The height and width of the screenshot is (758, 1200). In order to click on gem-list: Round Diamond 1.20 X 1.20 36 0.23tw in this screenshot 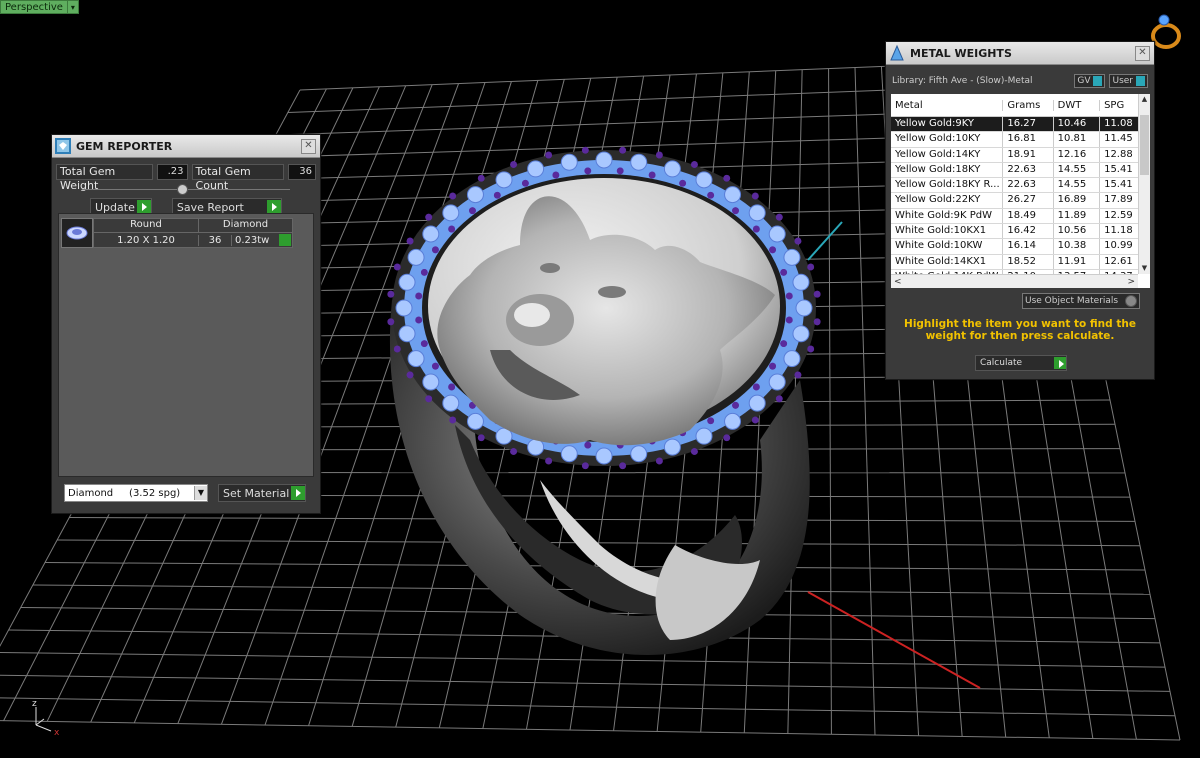, I will do `click(186, 345)`.